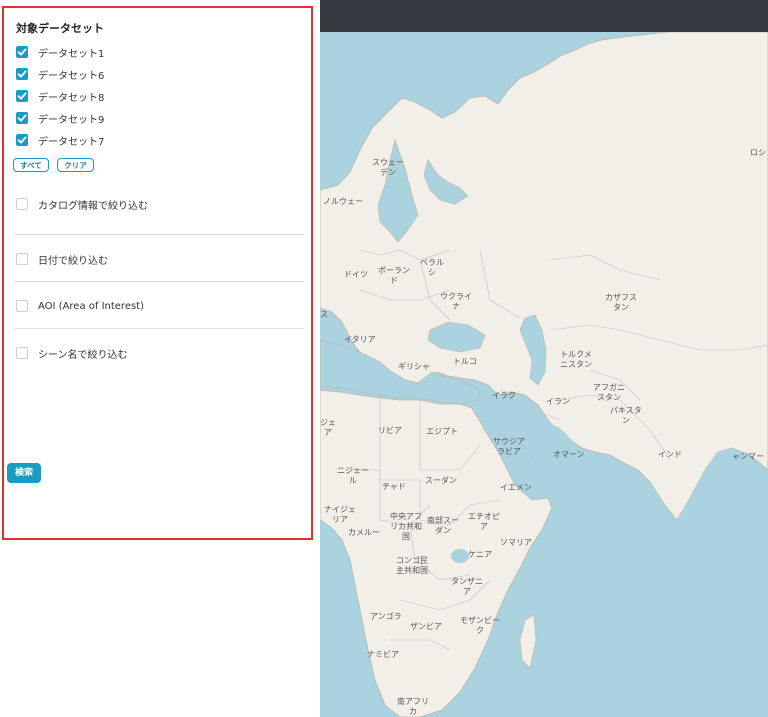 Image resolution: width=768 pixels, height=717 pixels. Describe the element at coordinates (394, 275) in the screenshot. I see `map-label: ポーラン ド` at that location.